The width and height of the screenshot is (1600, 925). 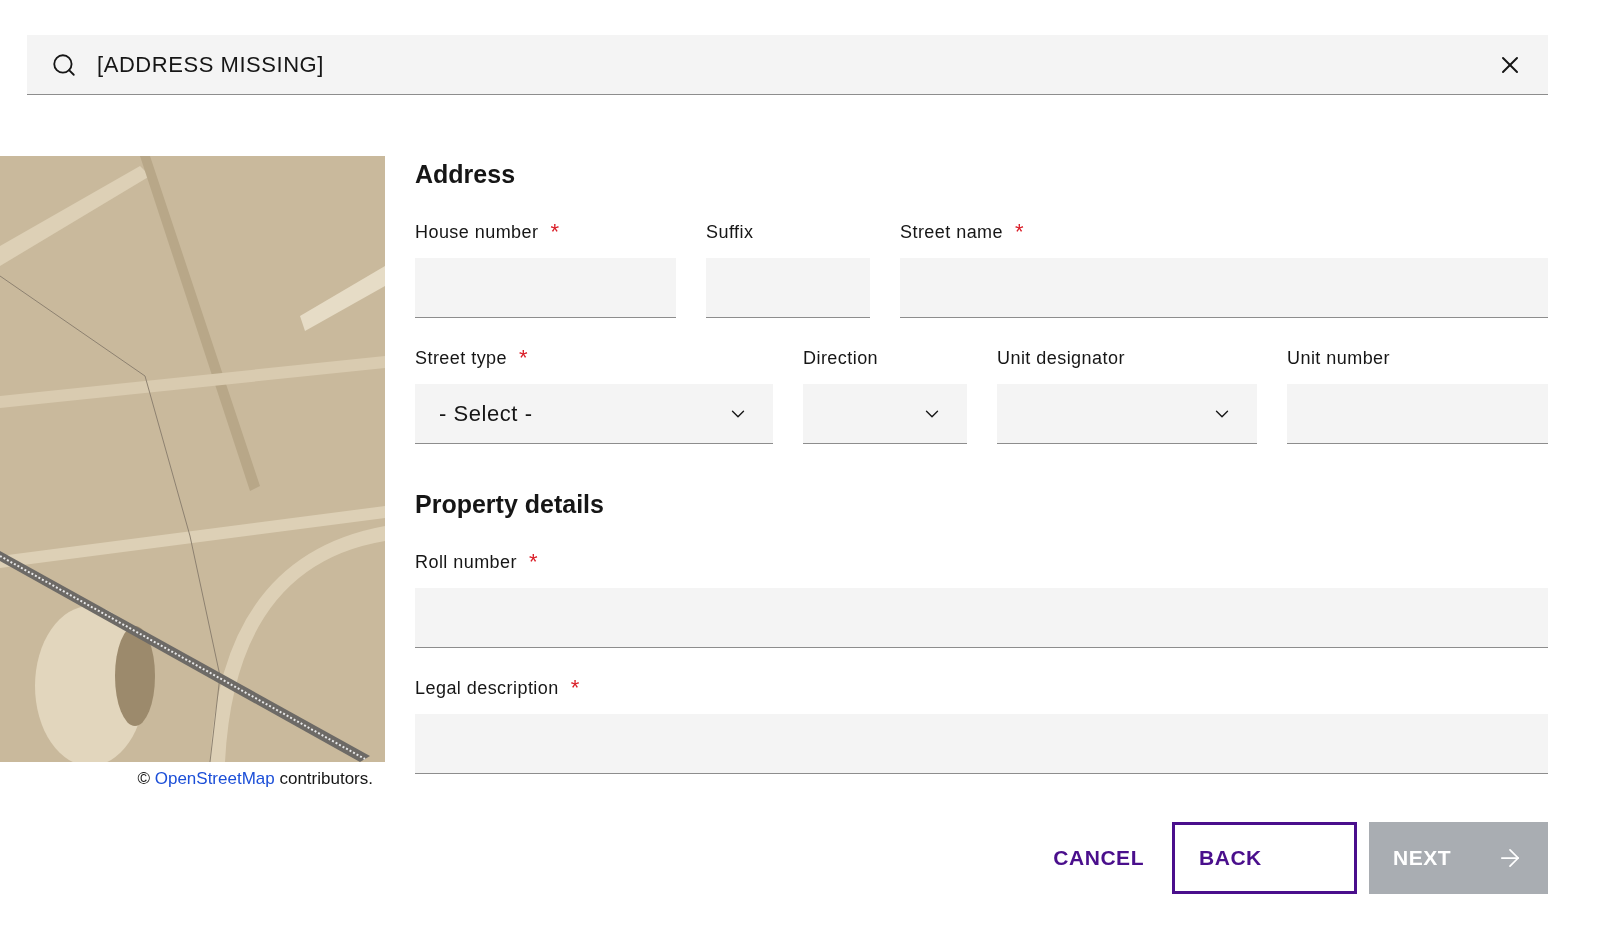 What do you see at coordinates (1061, 358) in the screenshot?
I see `field-label: Unit designator` at bounding box center [1061, 358].